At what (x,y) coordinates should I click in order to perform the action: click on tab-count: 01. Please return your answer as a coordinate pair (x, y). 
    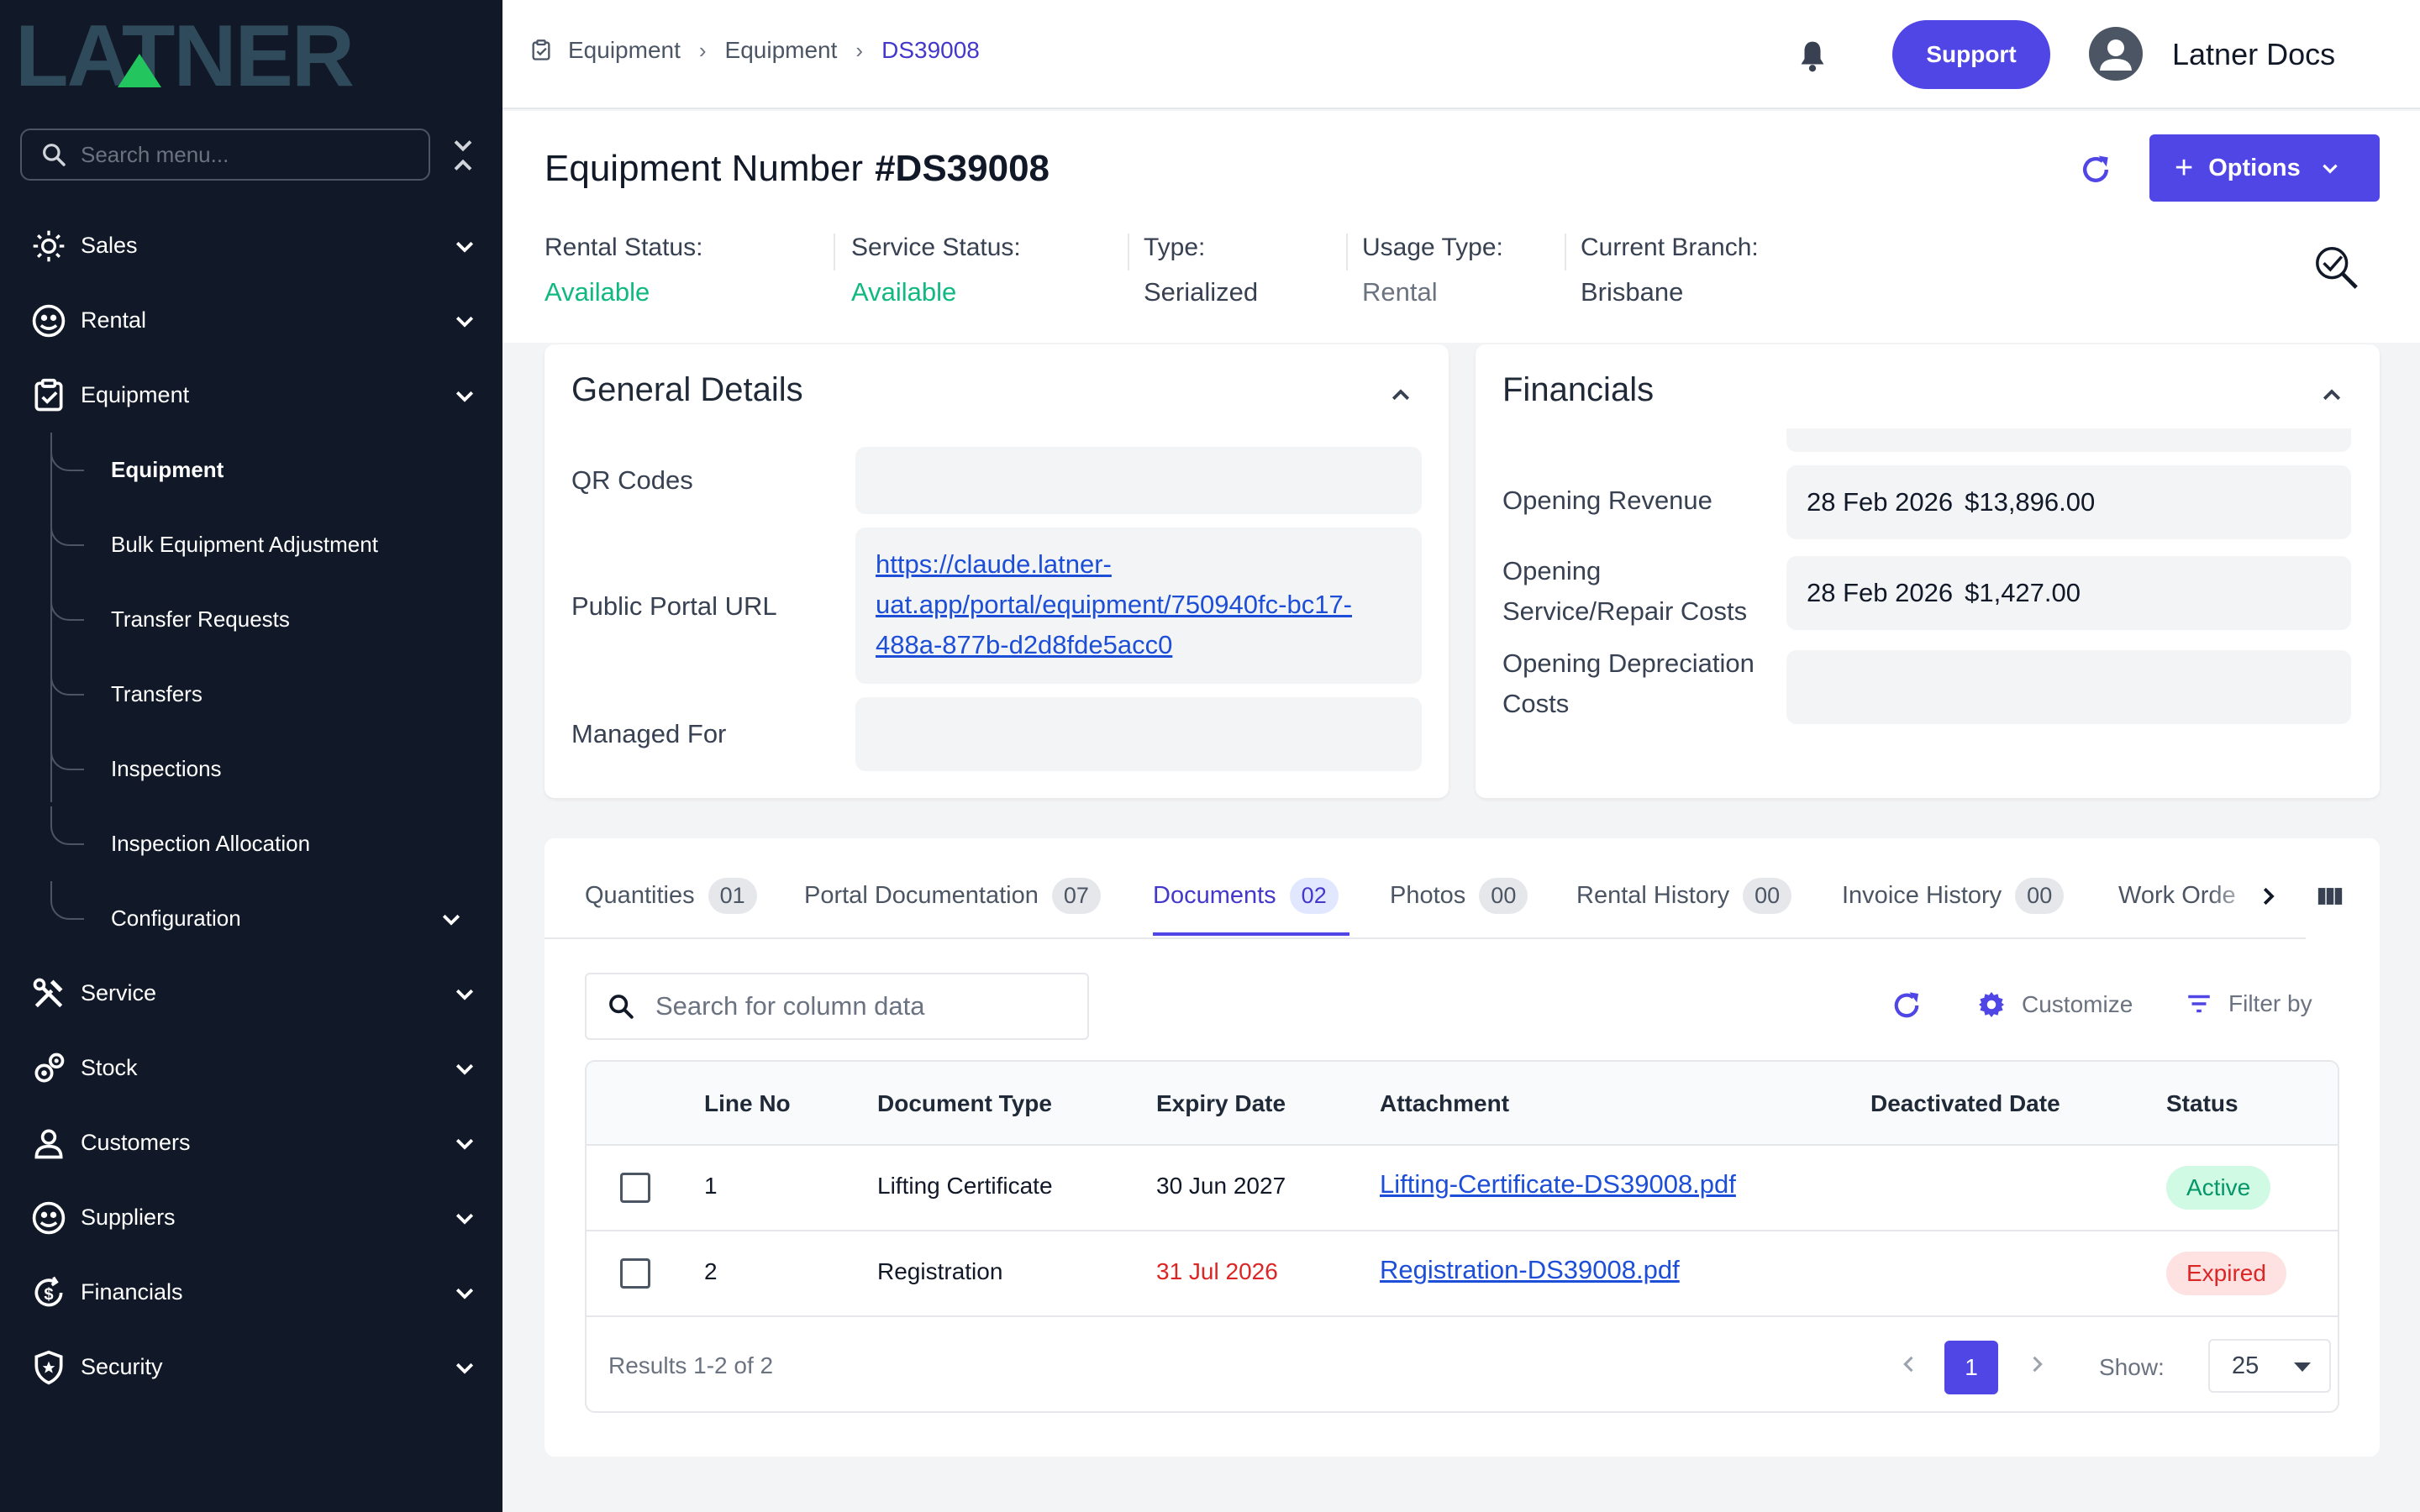
    Looking at the image, I should click on (733, 895).